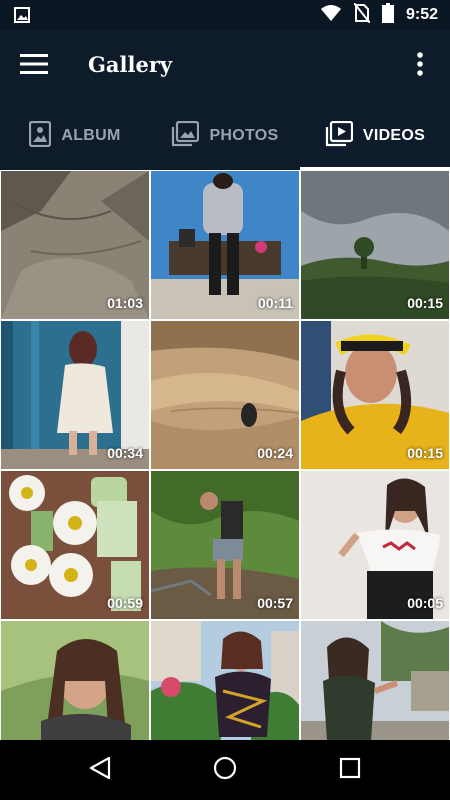 This screenshot has height=800, width=450. Describe the element at coordinates (130, 64) in the screenshot. I see `page-title: Gallery` at that location.